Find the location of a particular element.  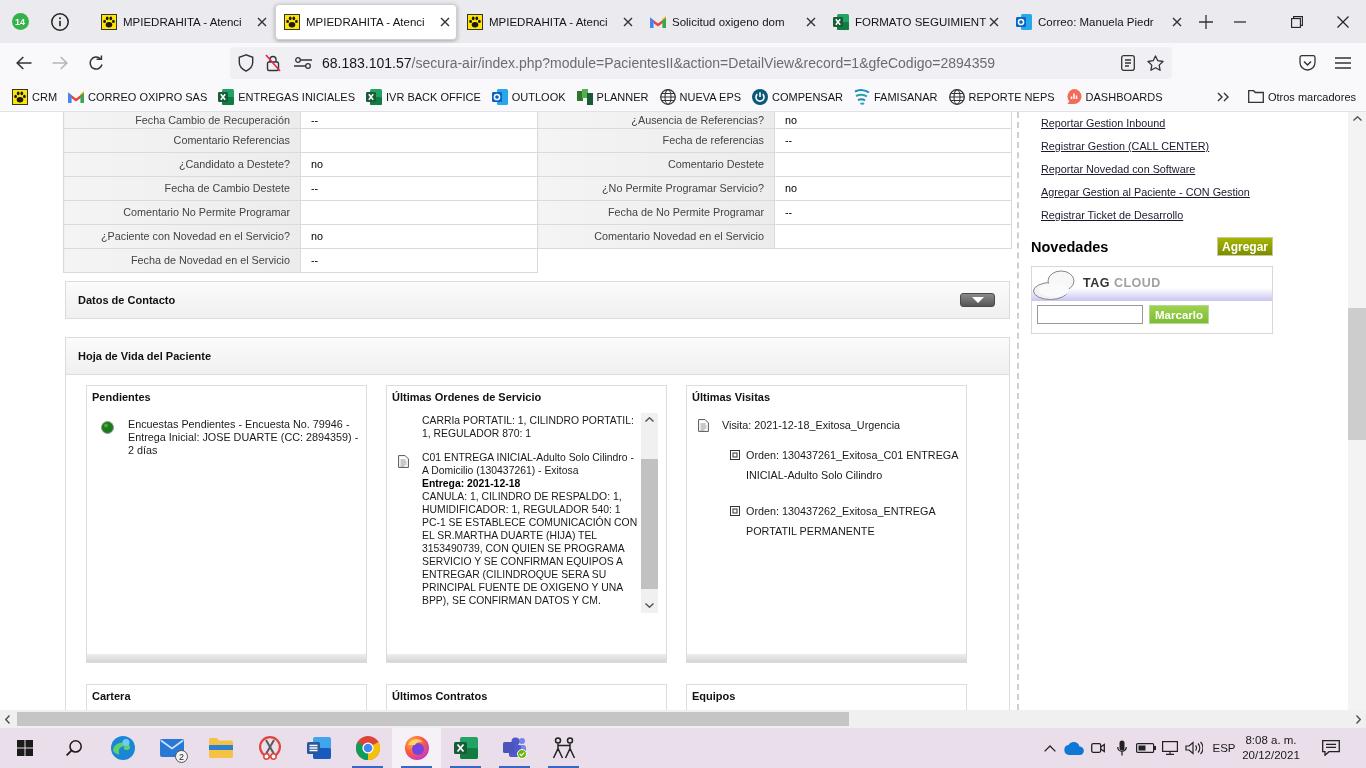

order-entry: Orden: 130437261_Exitosa_C01 ENTREGA INICIAL-Adulto Solo Cilindro is located at coordinates (853, 464).